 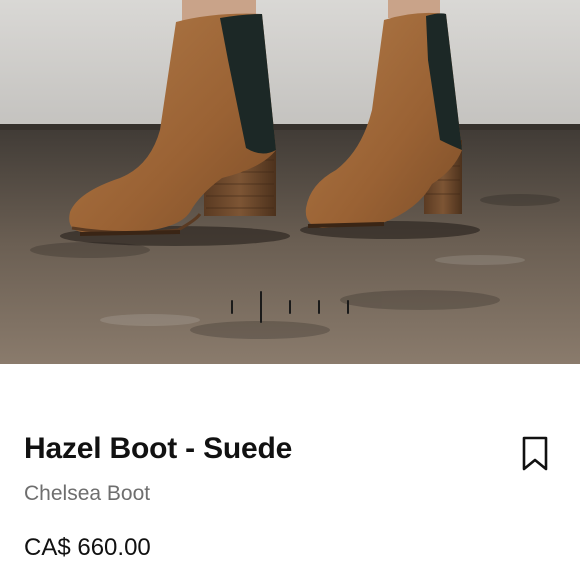 I want to click on product-price: CA$ 660.00, so click(x=87, y=547).